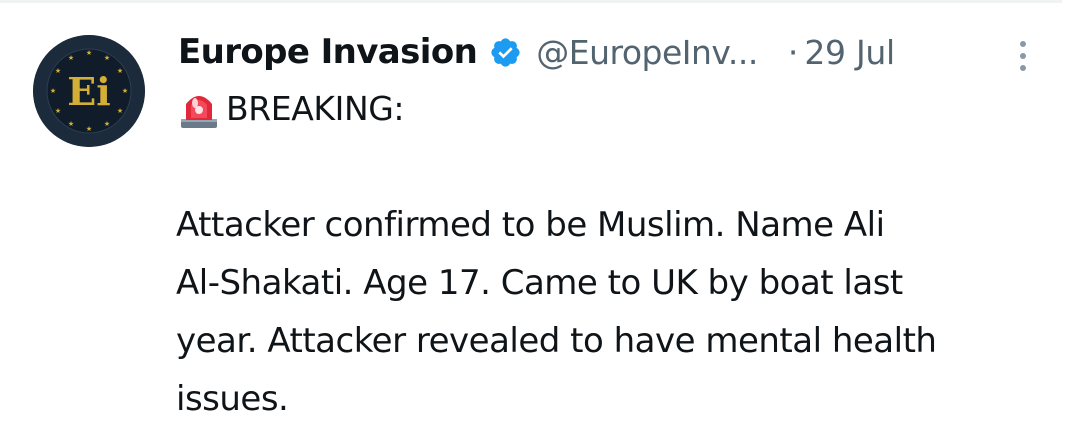  I want to click on avatar-logo: ★ ★ ★ ★ ★ ★ ★ ★ ★ ★ ★ ★ Ei, so click(89, 91).